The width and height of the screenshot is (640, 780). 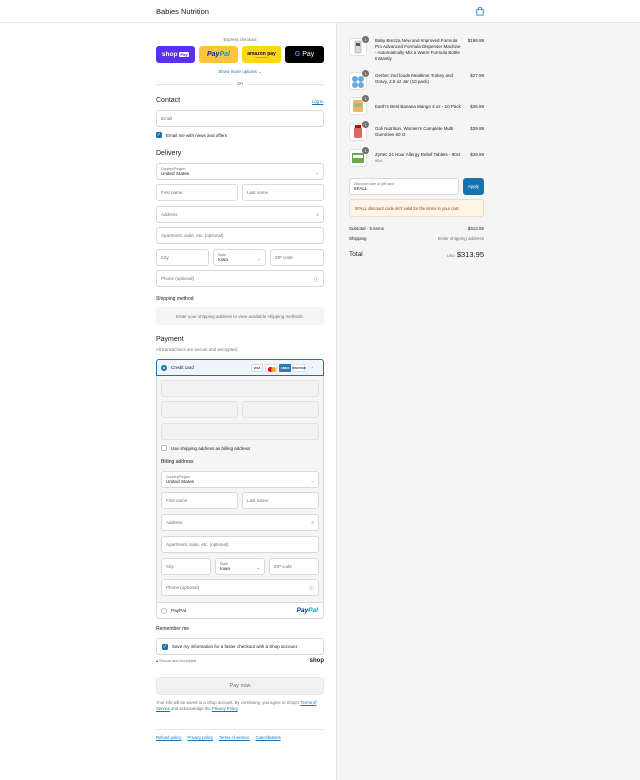 I want to click on subtotal-row: Subtotal · 5 items $313.95, so click(x=416, y=228).